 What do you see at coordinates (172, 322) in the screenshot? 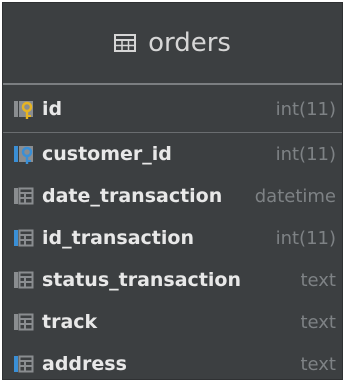
I see `column-row-track: track text` at bounding box center [172, 322].